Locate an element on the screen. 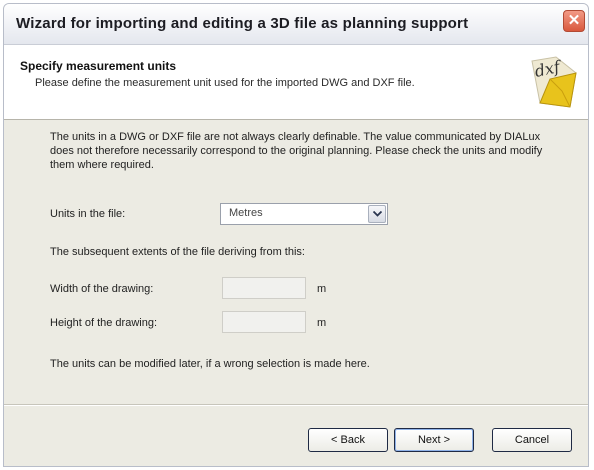 The image size is (594, 470). step-title: Specify measurement units is located at coordinates (98, 66).